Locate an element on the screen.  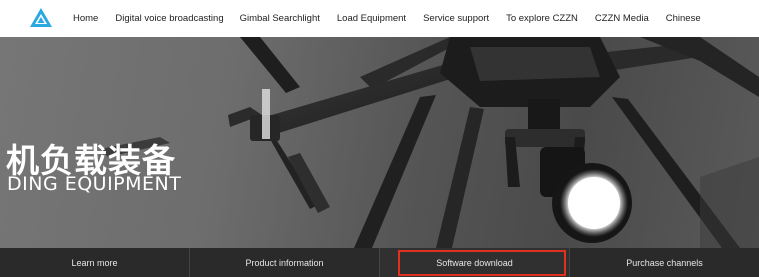
tab-label: Purchase channels is located at coordinates (664, 262).